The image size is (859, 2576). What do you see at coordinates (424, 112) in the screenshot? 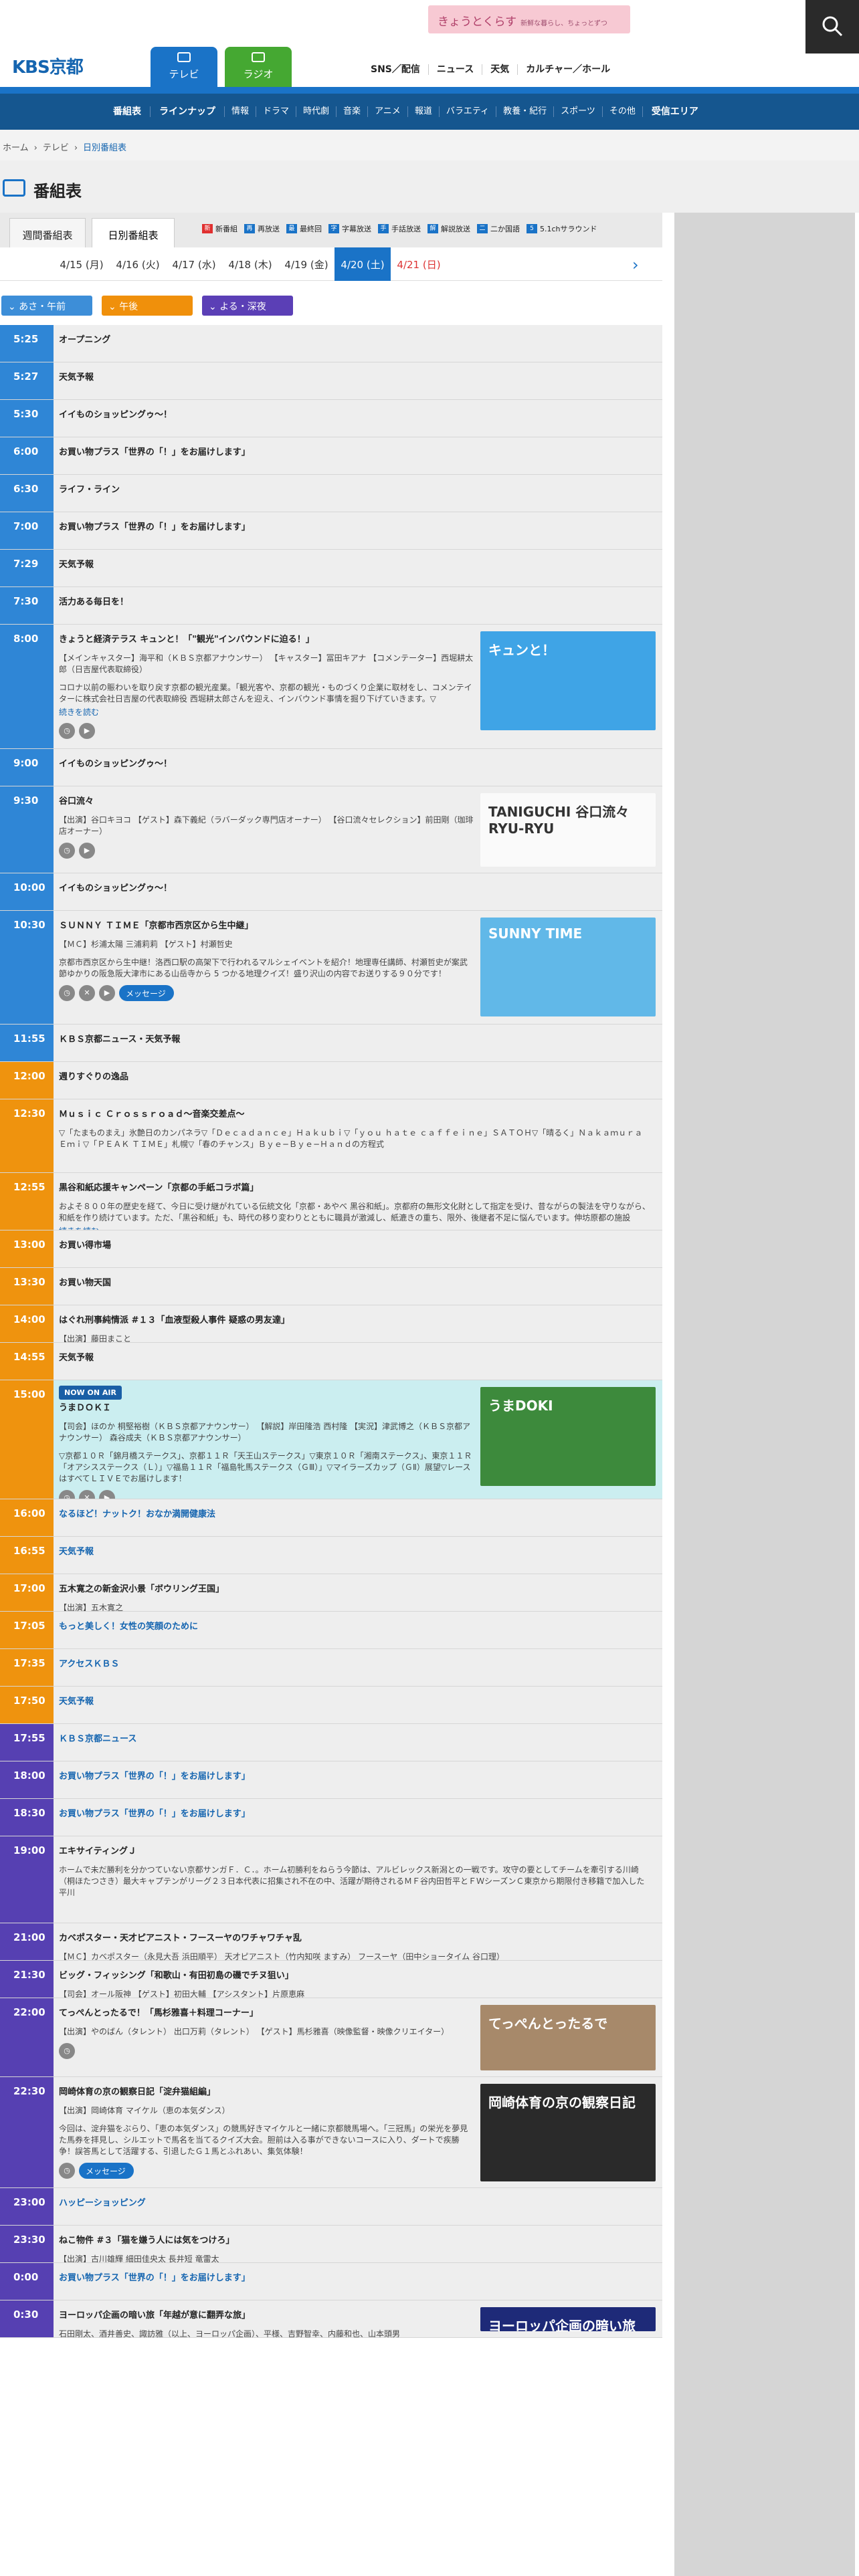
I see `mainnav-item: 報道` at bounding box center [424, 112].